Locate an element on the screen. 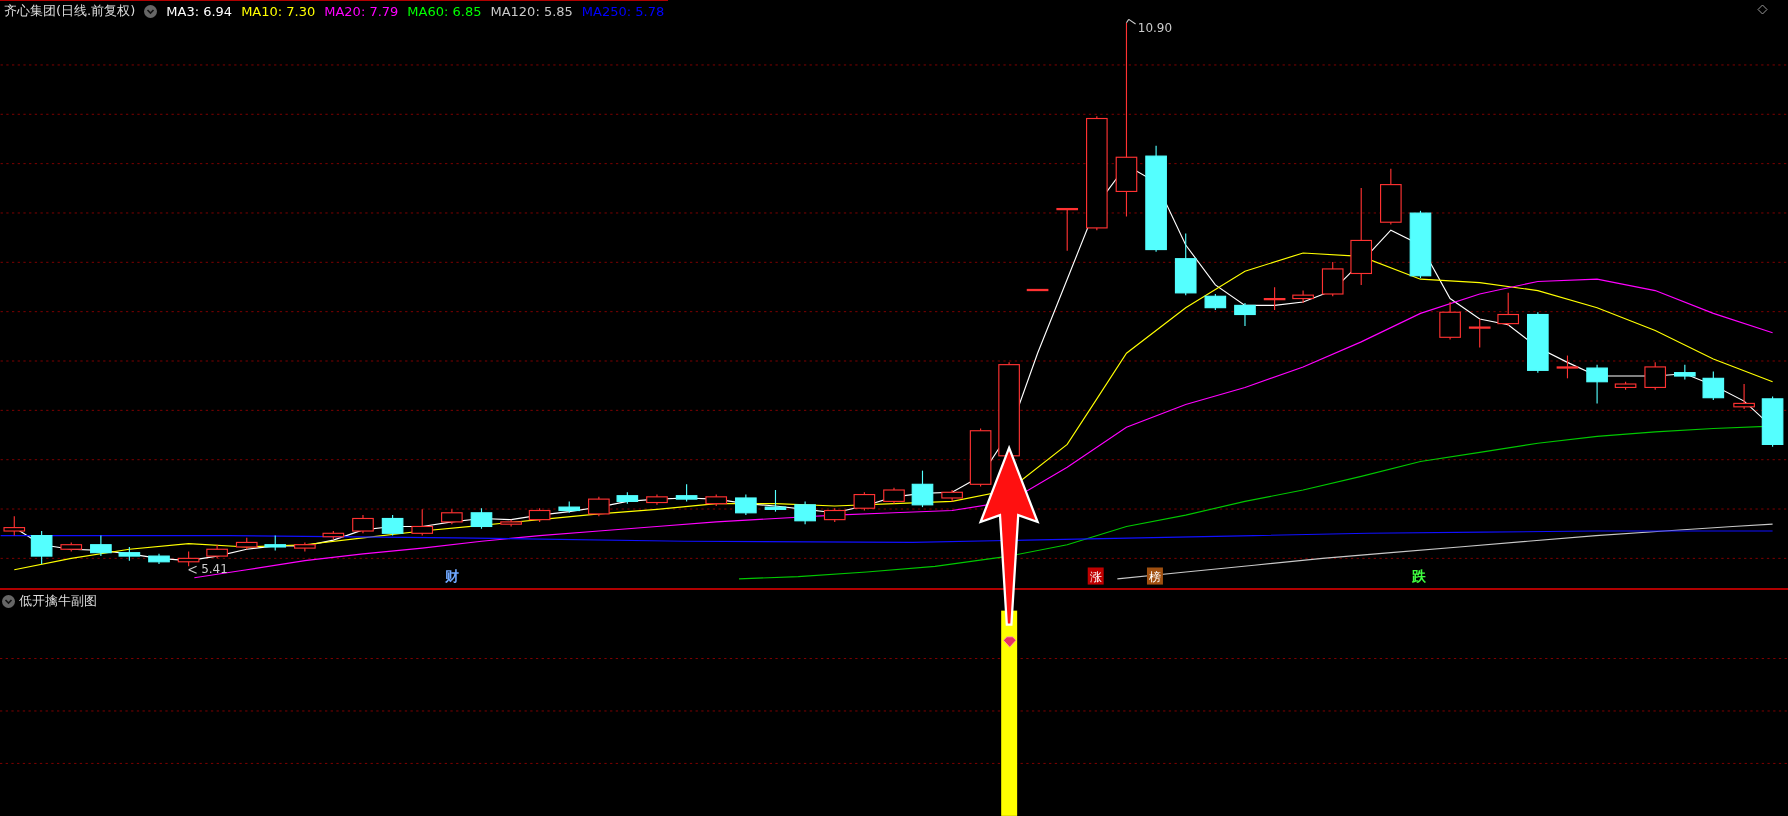  chart-title: 齐心集团(日线.前复权) is located at coordinates (70, 11).